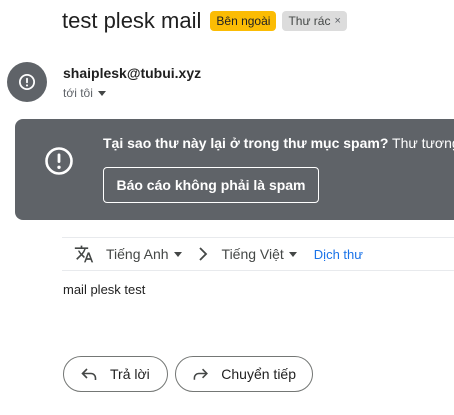 This screenshot has height=415, width=454. I want to click on target-language-select: Tiếng Việt, so click(259, 254).